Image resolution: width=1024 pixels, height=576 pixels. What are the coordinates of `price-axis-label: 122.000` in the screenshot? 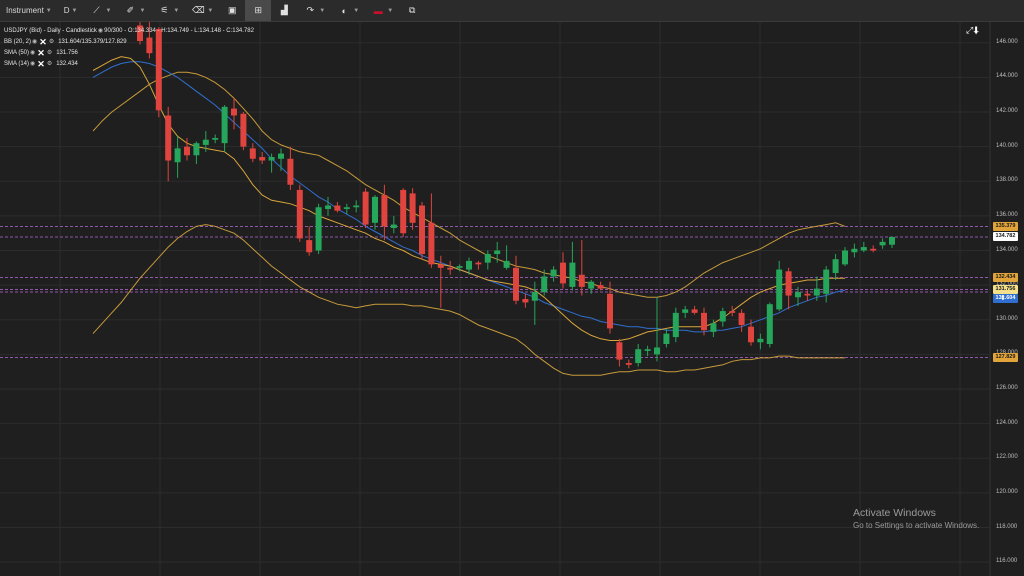 It's located at (1007, 457).